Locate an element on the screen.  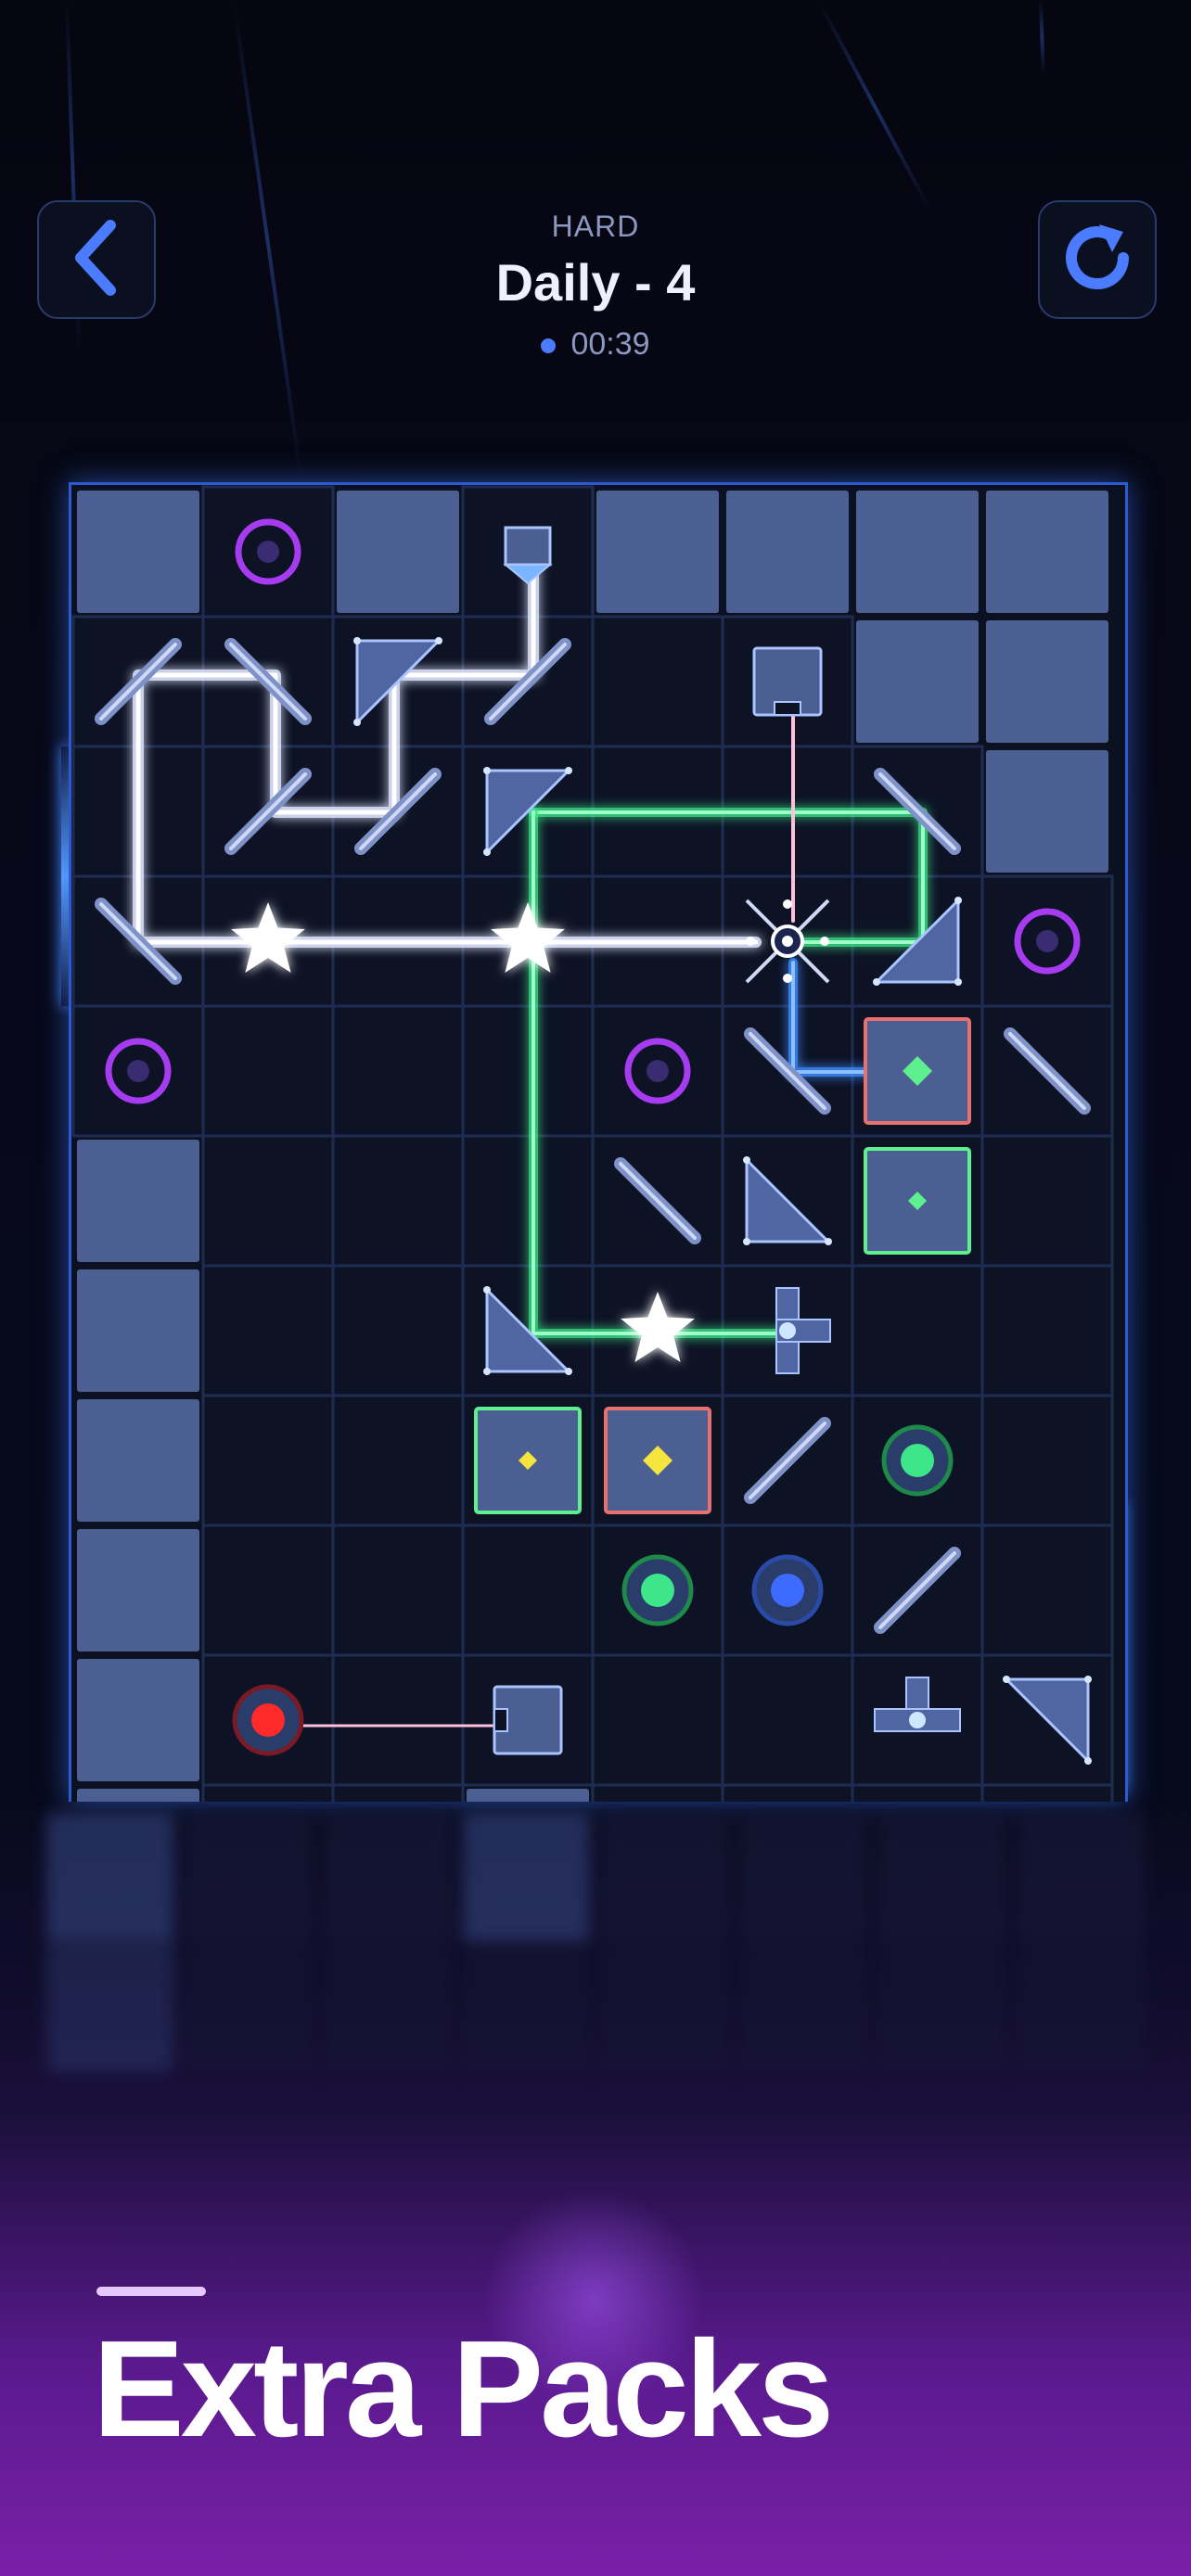
level-title: Daily - 4 is located at coordinates (595, 282).